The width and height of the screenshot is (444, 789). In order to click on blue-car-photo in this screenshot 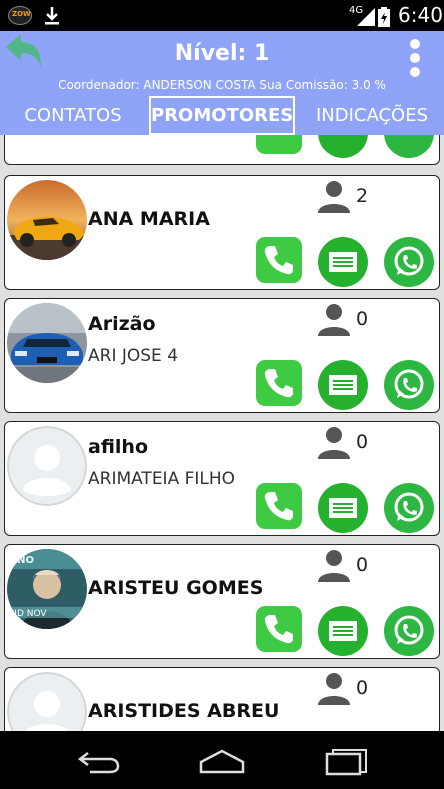, I will do `click(47, 343)`.